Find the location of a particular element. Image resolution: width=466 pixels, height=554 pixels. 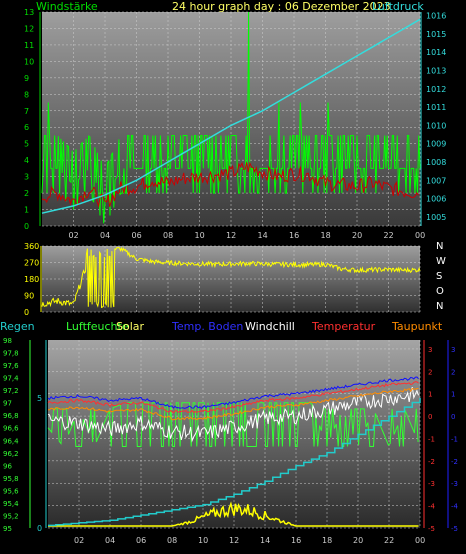

humidity-x-tick-label: 22 is located at coordinates (389, 540).